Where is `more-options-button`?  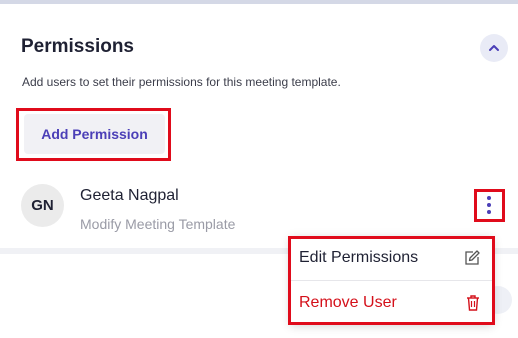 more-options-button is located at coordinates (489, 205).